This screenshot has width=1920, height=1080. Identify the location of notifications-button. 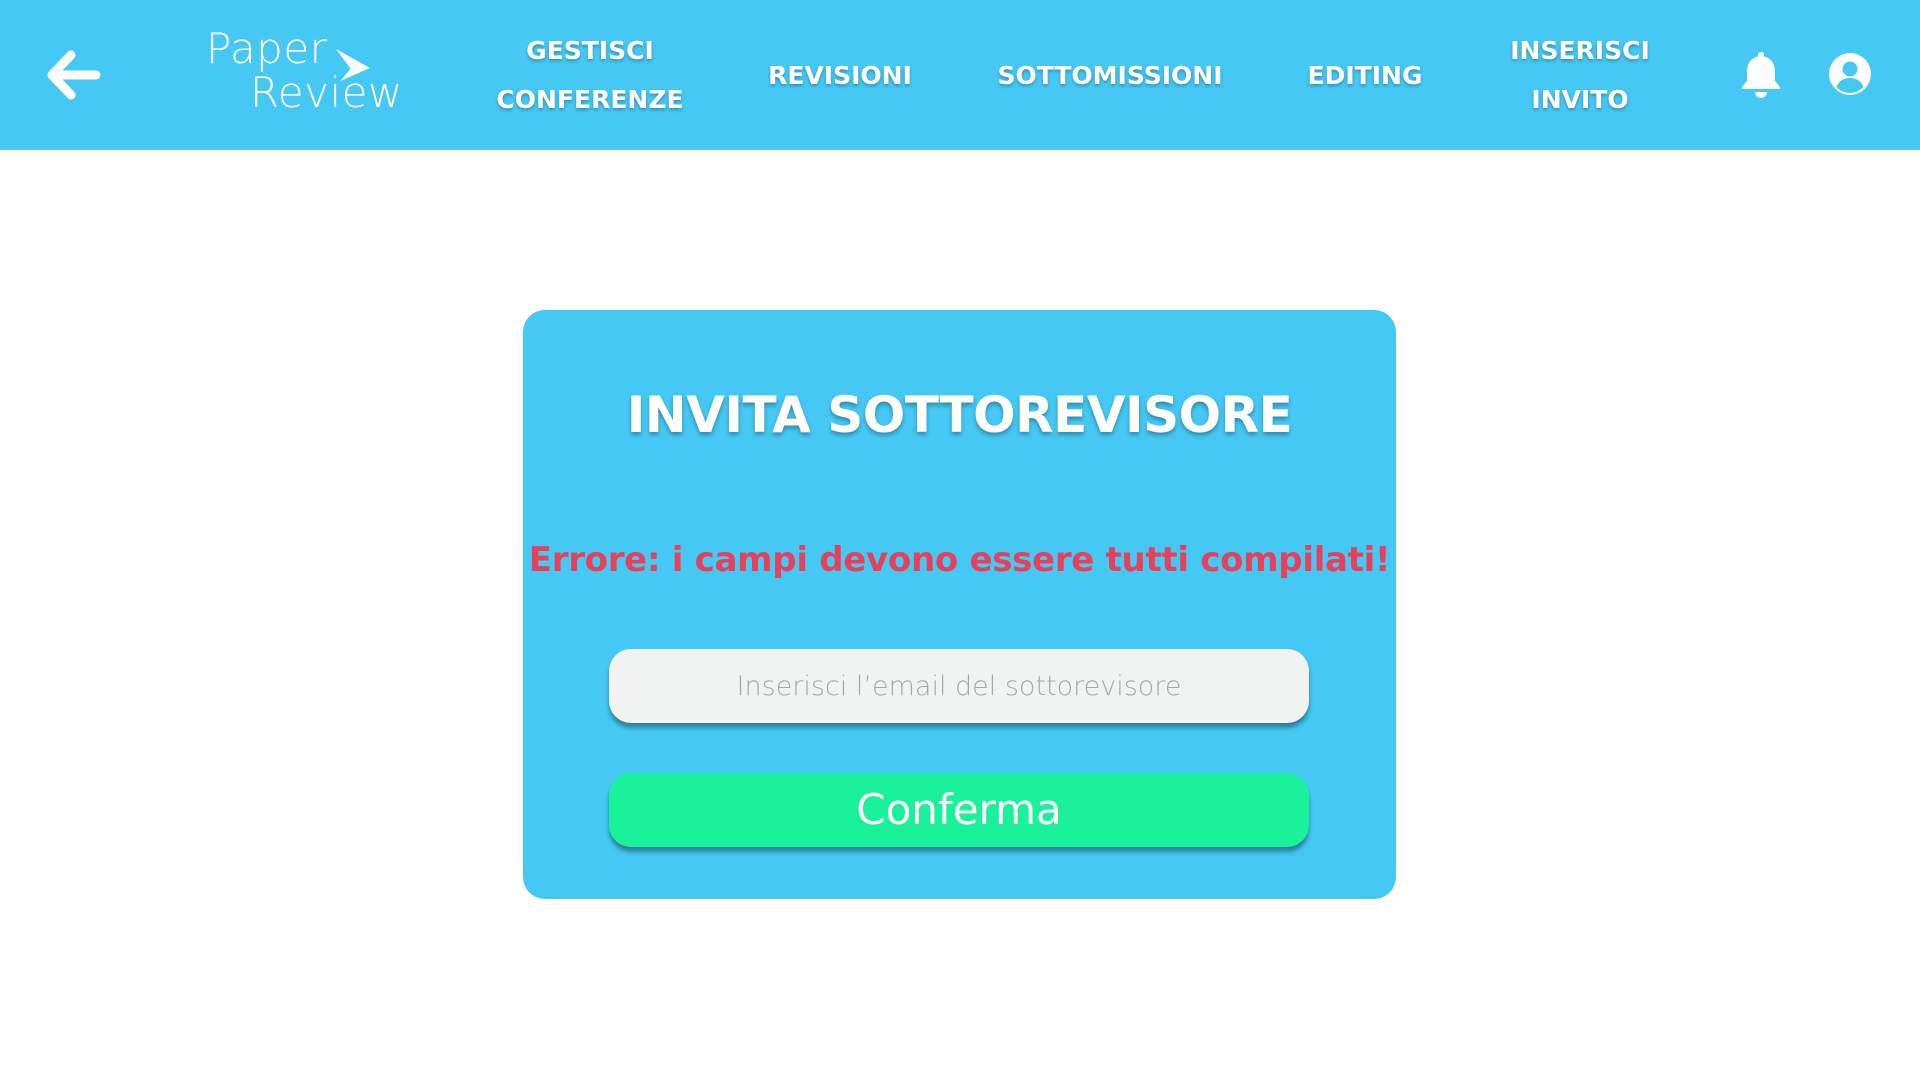
(1761, 74).